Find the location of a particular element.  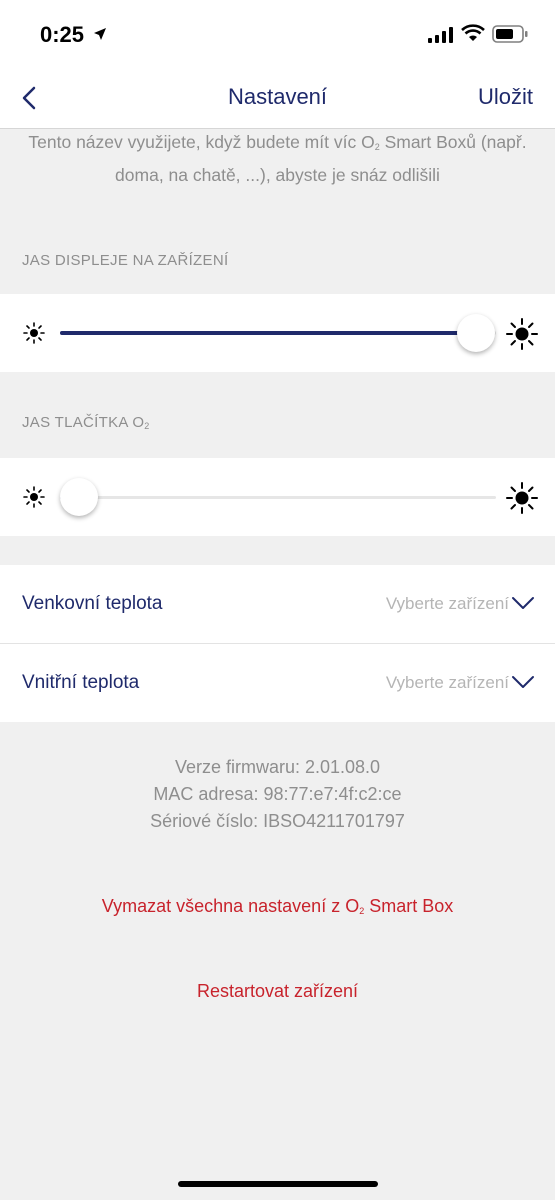

button-brightness-thumb is located at coordinates (79, 497).